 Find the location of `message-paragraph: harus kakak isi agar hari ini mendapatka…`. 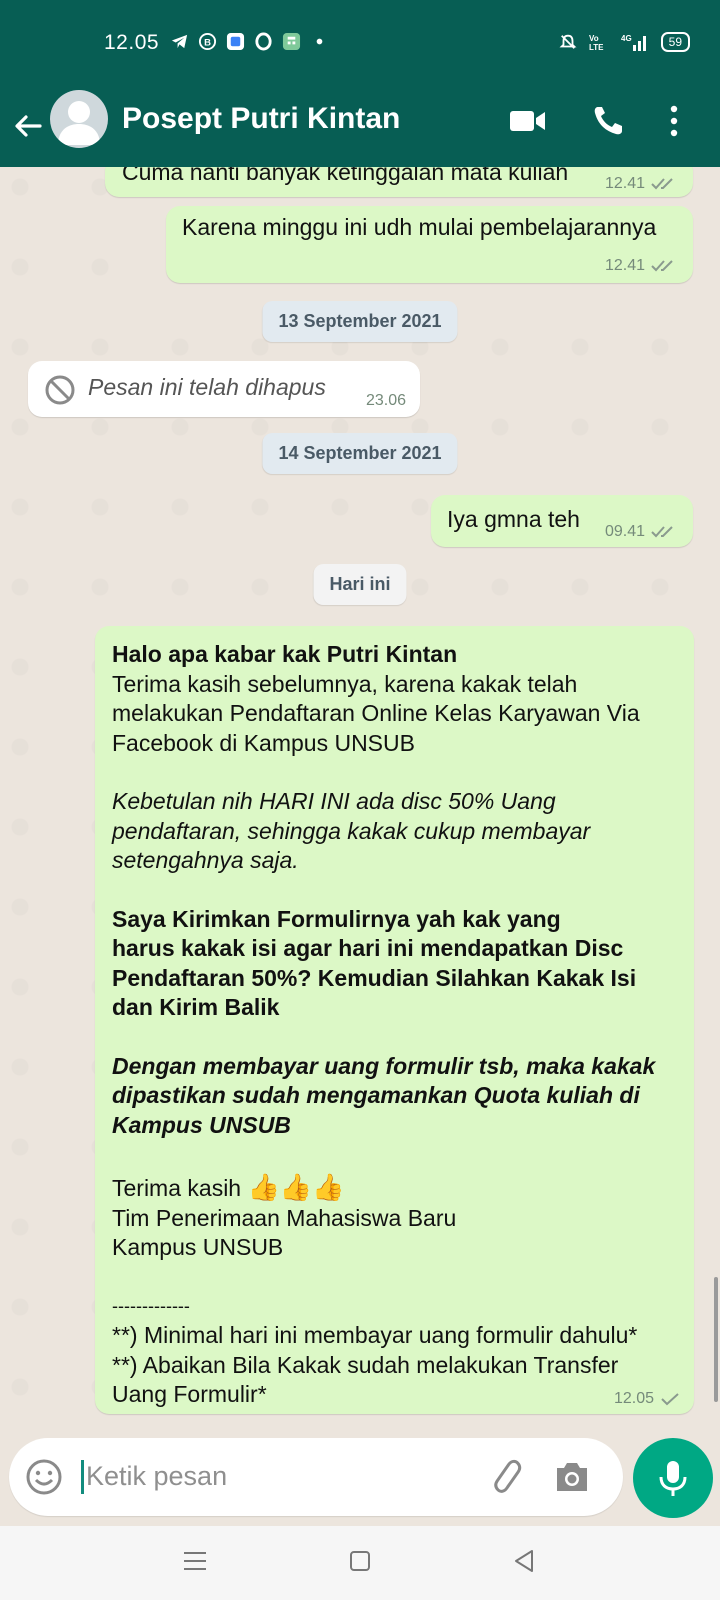

message-paragraph: harus kakak isi agar hari ini mendapatka… is located at coordinates (374, 977).